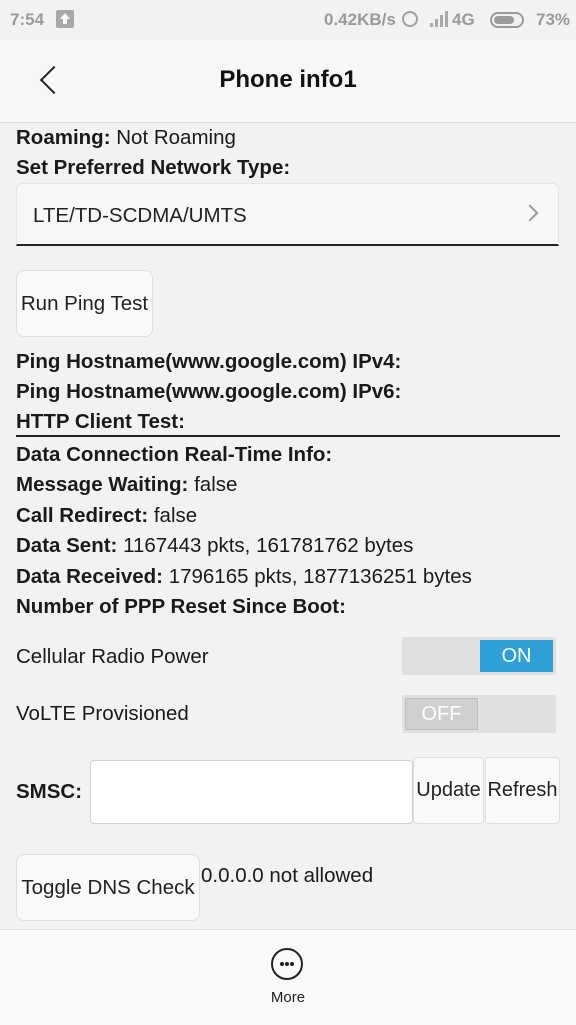 This screenshot has height=1025, width=576. What do you see at coordinates (100, 421) in the screenshot?
I see `http-client-test-label: HTTP Client Test:` at bounding box center [100, 421].